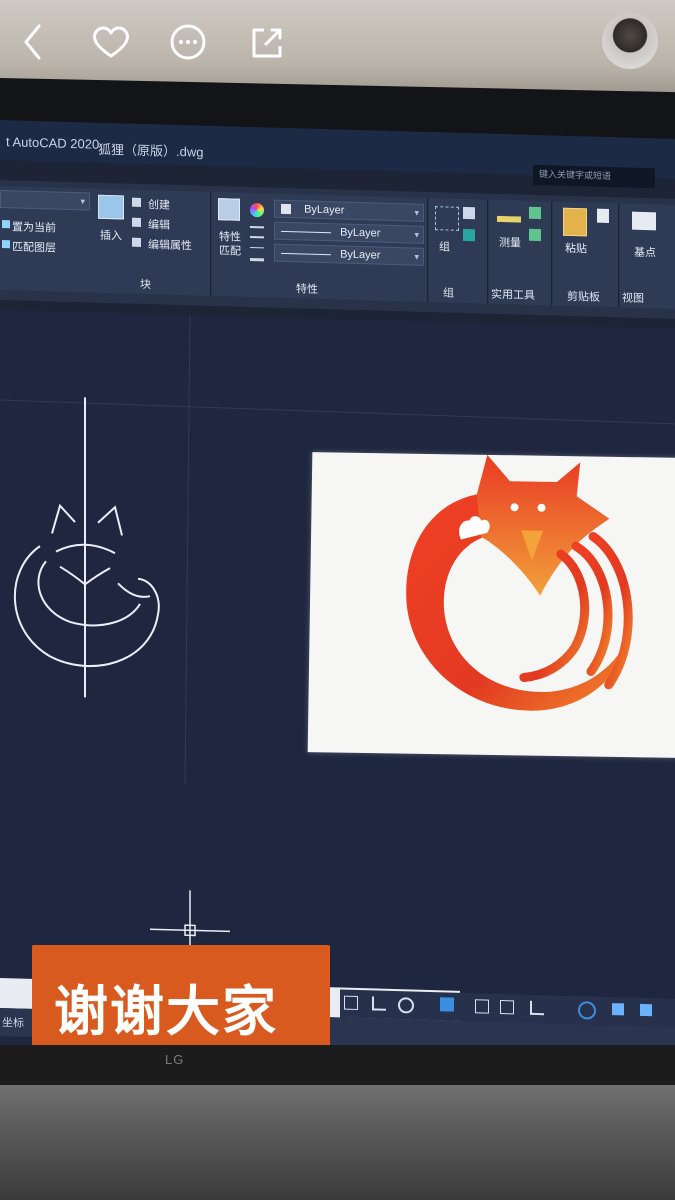 This screenshot has height=1200, width=675. What do you see at coordinates (307, 288) in the screenshot?
I see `properties-panel-label: 特性` at bounding box center [307, 288].